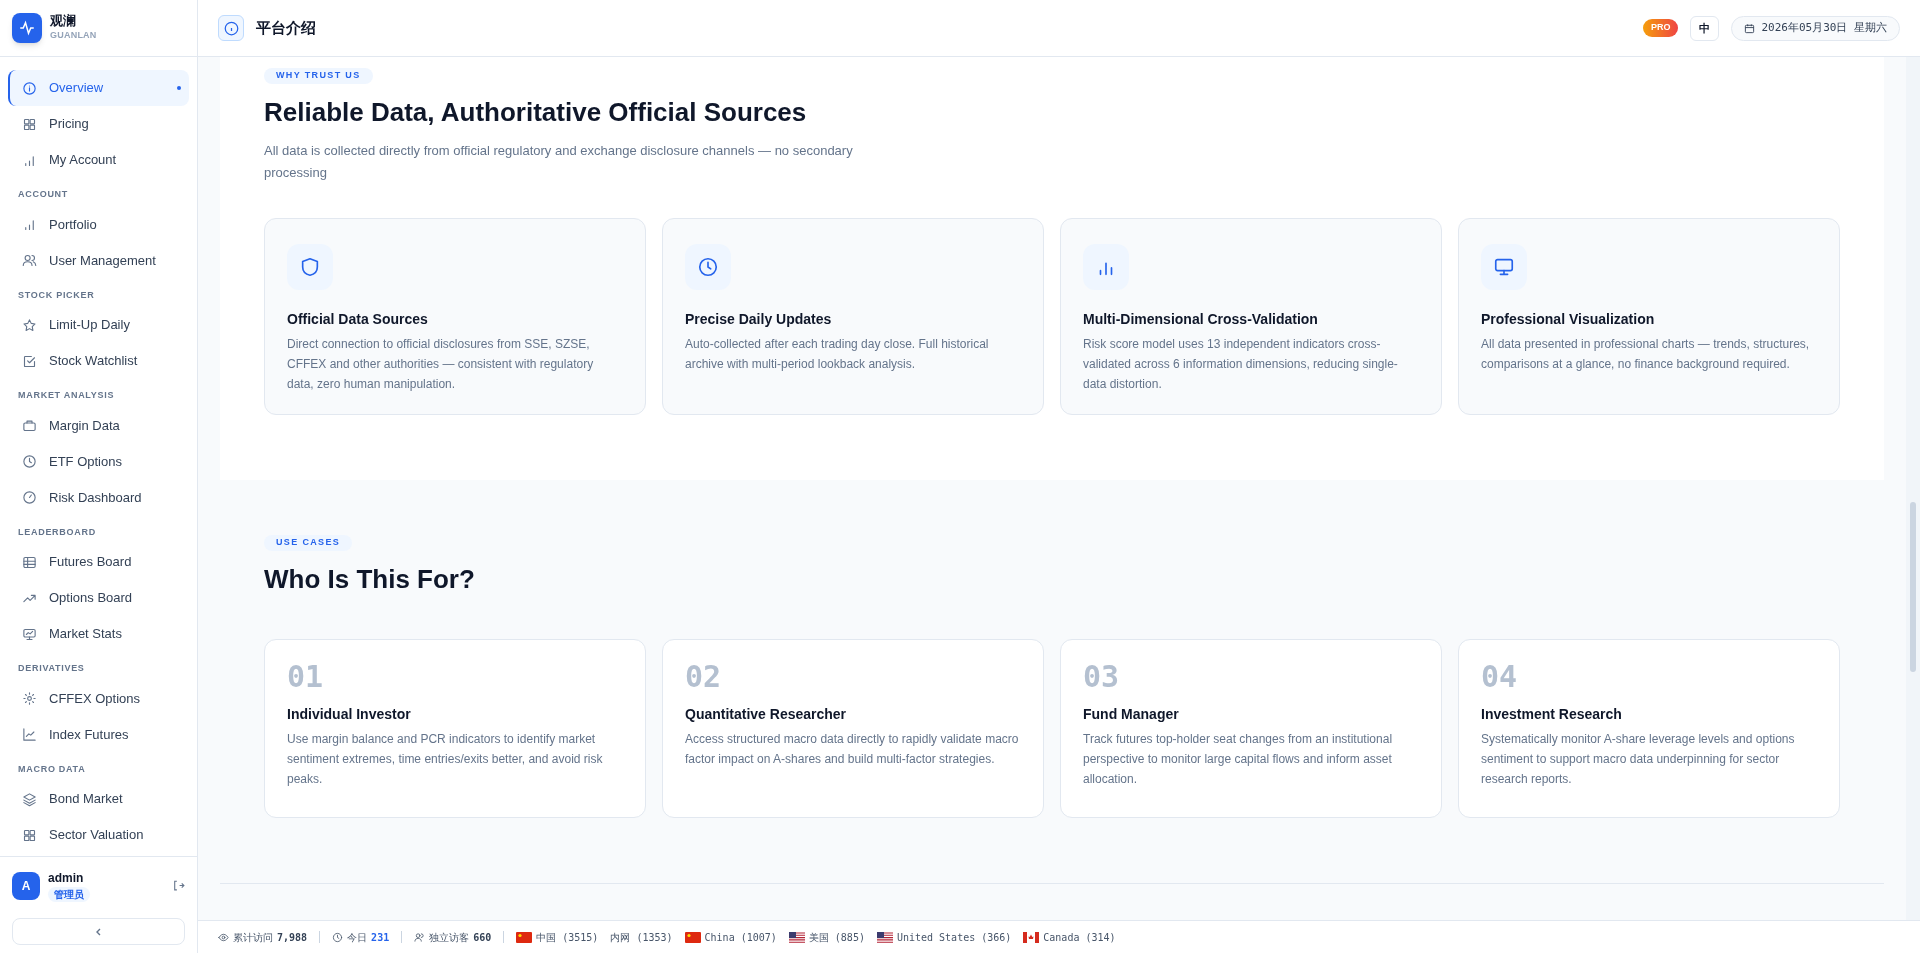 The width and height of the screenshot is (1920, 953). What do you see at coordinates (567, 937) in the screenshot?
I see `region-count: 中国 (3515)` at bounding box center [567, 937].